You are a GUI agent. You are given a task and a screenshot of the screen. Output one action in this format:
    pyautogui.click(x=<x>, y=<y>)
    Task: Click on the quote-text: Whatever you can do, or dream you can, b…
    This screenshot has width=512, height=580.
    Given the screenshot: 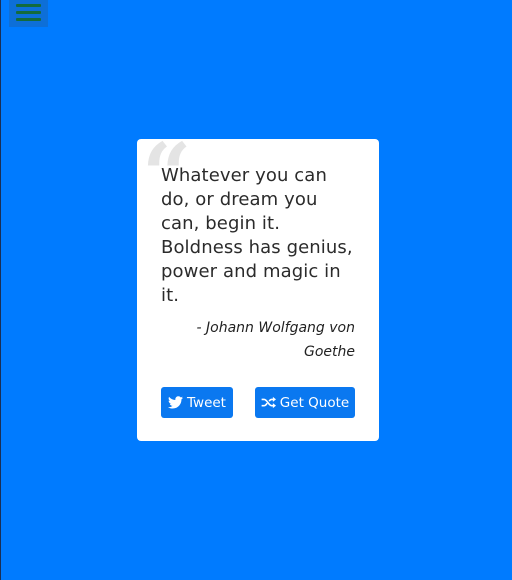 What is the action you would take?
    pyautogui.click(x=257, y=235)
    